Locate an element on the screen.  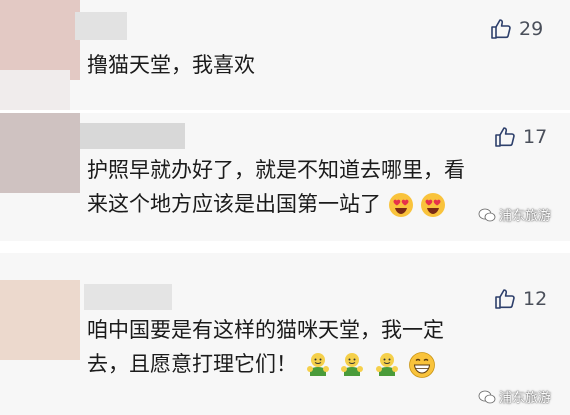
comment-text: 撸猫天堂，我喜欢 is located at coordinates (171, 65).